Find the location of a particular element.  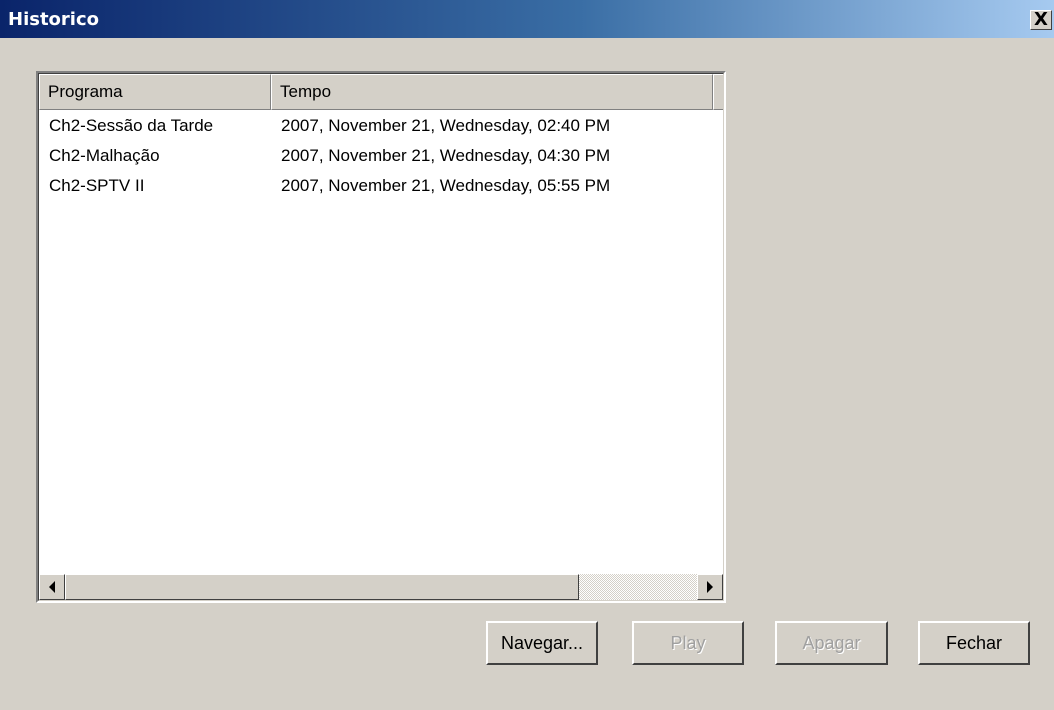

window-title: Historico is located at coordinates (54, 19).